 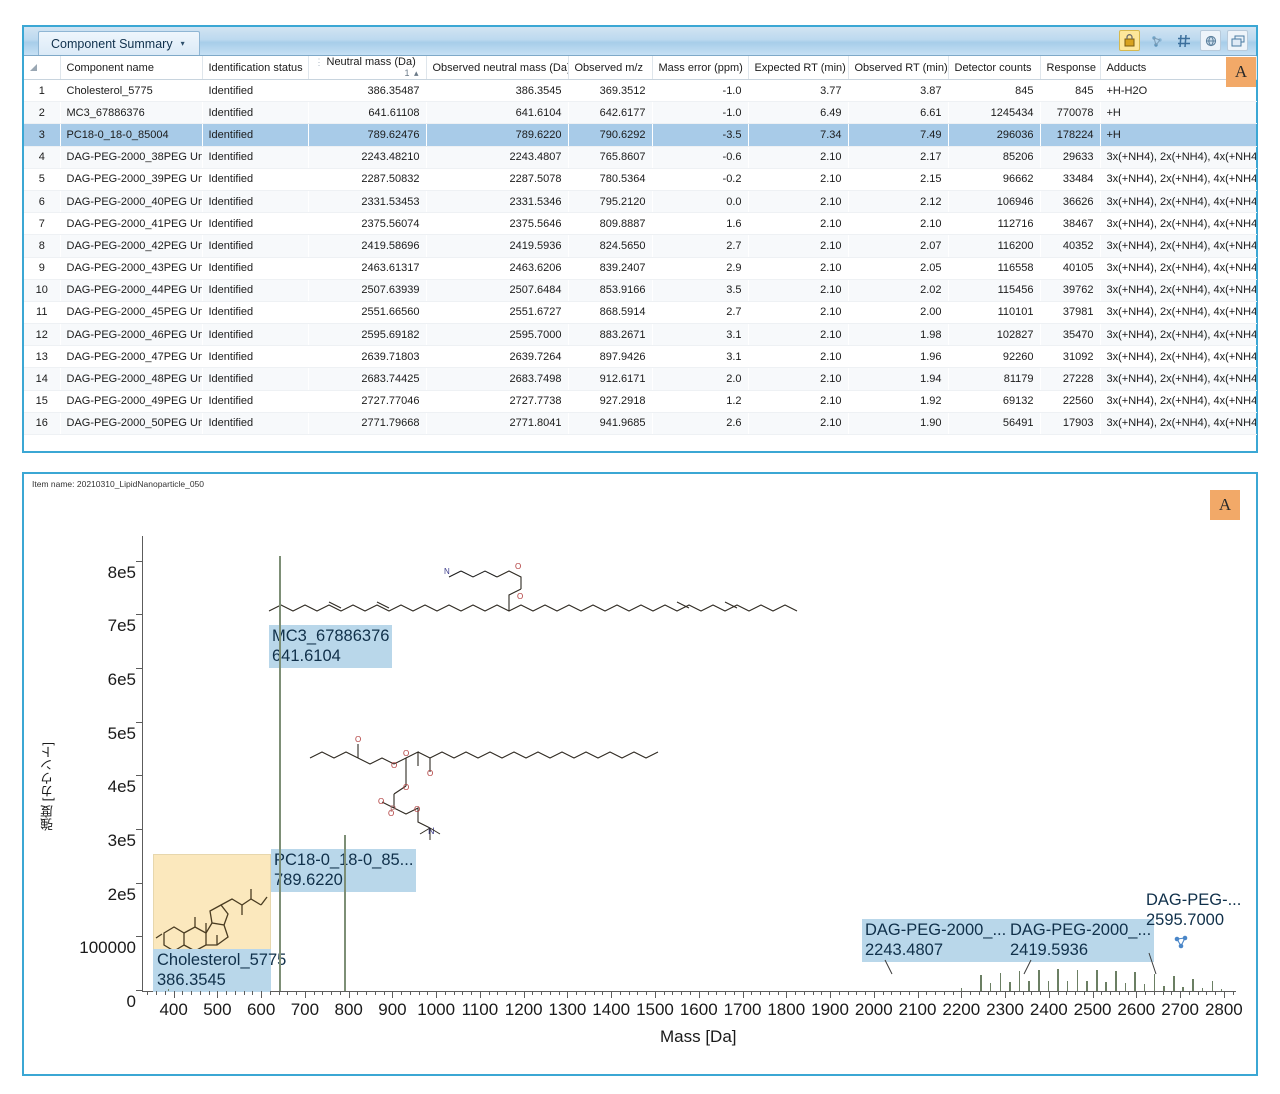 What do you see at coordinates (131, 313) in the screenshot?
I see `cell-component-name: DAG-PEG-2000_45PEG Unit` at bounding box center [131, 313].